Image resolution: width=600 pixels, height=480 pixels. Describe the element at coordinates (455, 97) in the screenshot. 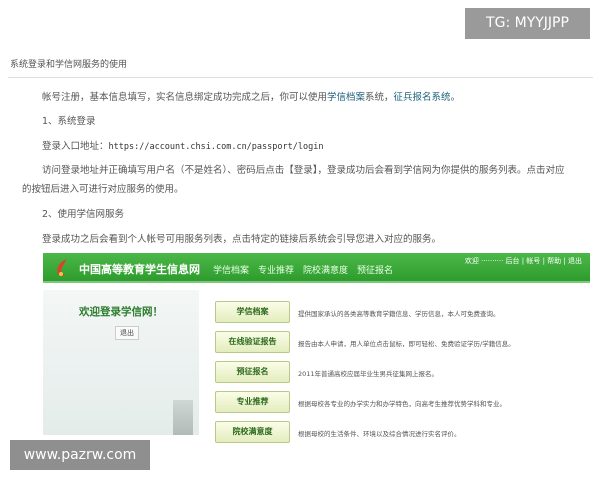

I see `intro-end: 。` at that location.